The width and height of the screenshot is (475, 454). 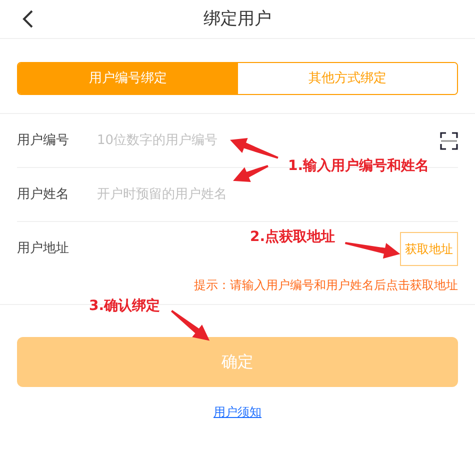 What do you see at coordinates (124, 306) in the screenshot?
I see `annotation-text: 3.确认绑定` at bounding box center [124, 306].